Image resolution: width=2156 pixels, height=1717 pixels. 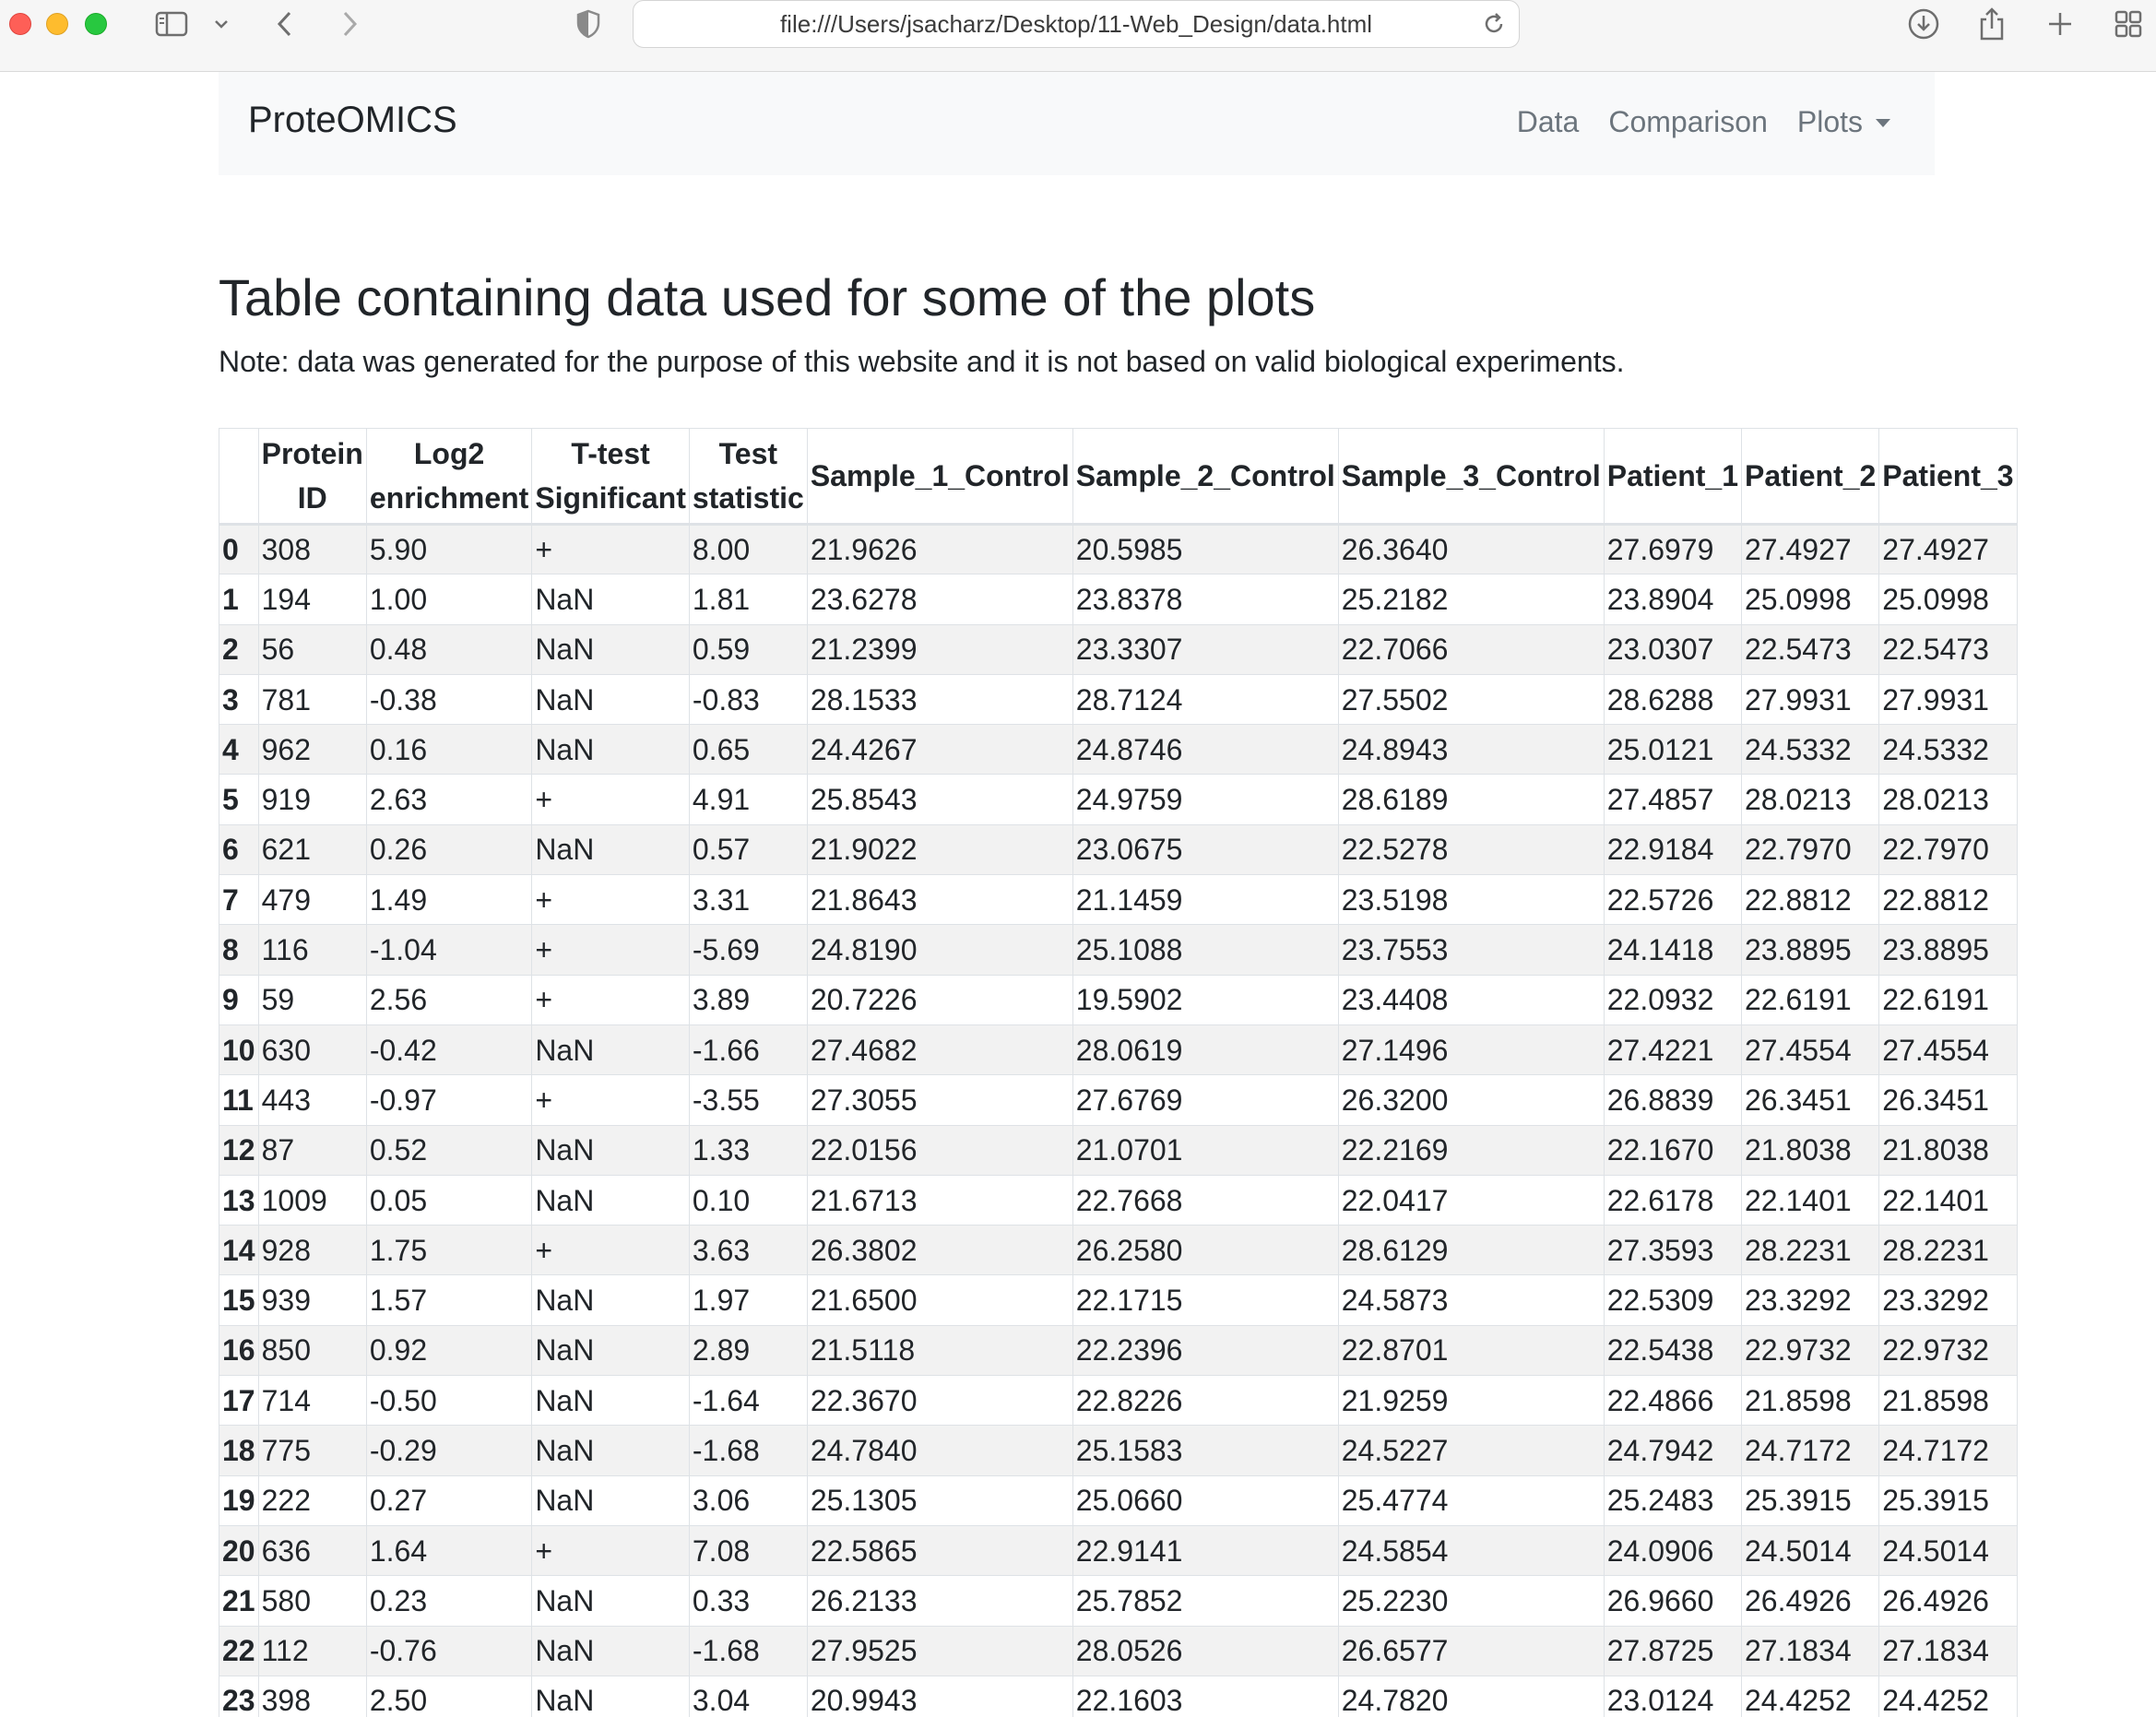 What do you see at coordinates (1471, 1650) in the screenshot?
I see `table-cell: 26.6577` at bounding box center [1471, 1650].